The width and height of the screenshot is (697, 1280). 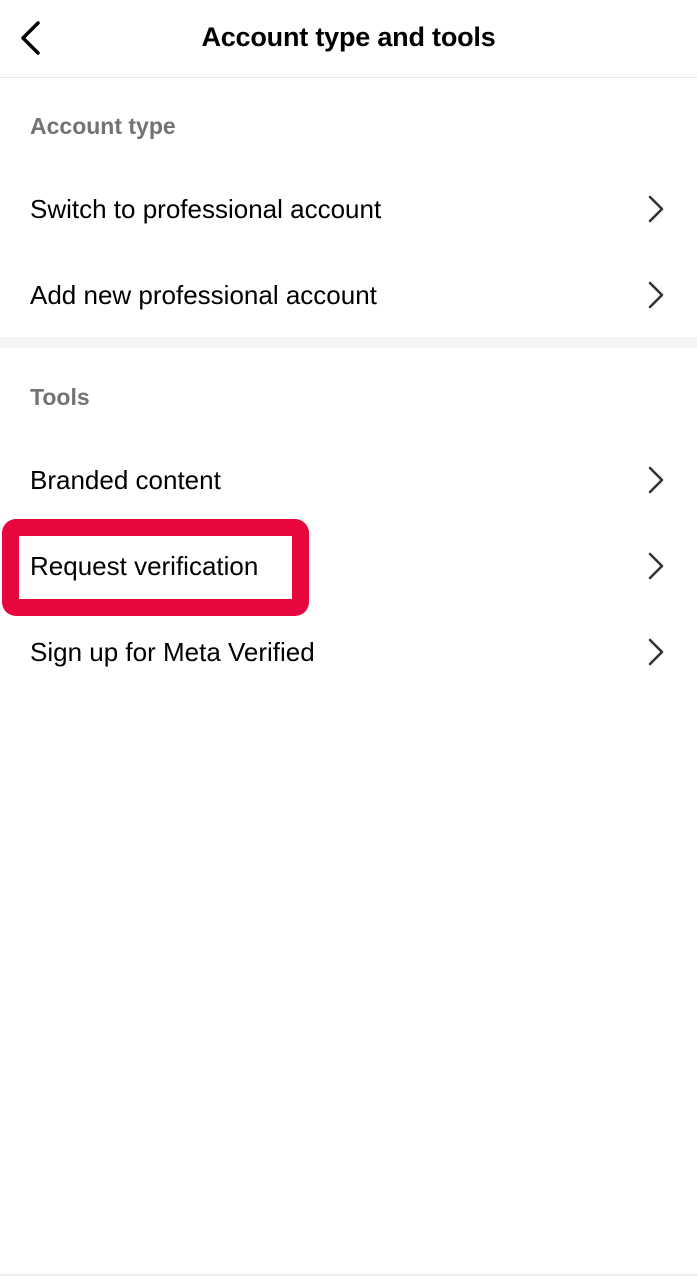 I want to click on row-label: Add new professional account, so click(x=203, y=294).